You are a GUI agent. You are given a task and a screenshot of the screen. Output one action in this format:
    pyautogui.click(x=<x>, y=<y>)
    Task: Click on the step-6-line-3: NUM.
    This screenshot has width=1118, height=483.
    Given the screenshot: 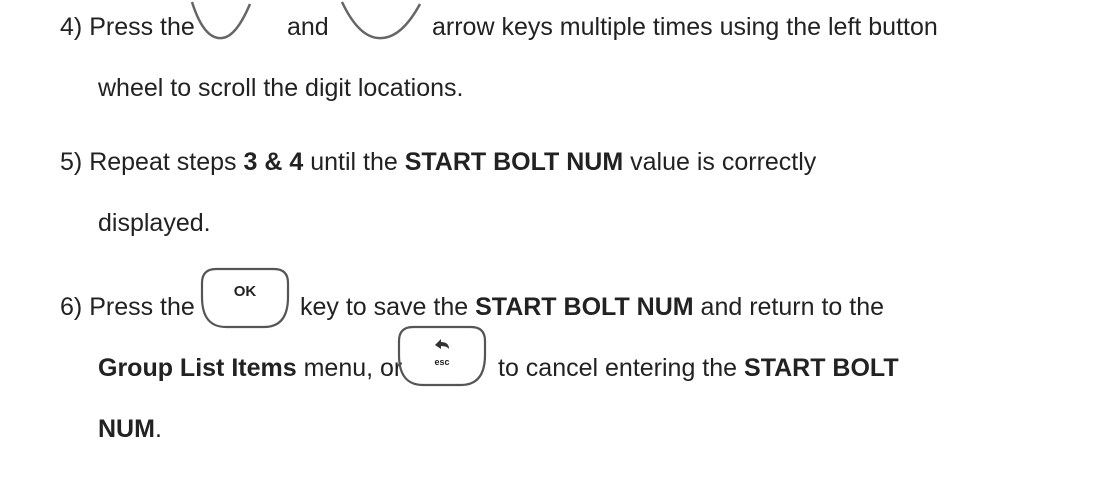 What is the action you would take?
    pyautogui.click(x=130, y=429)
    